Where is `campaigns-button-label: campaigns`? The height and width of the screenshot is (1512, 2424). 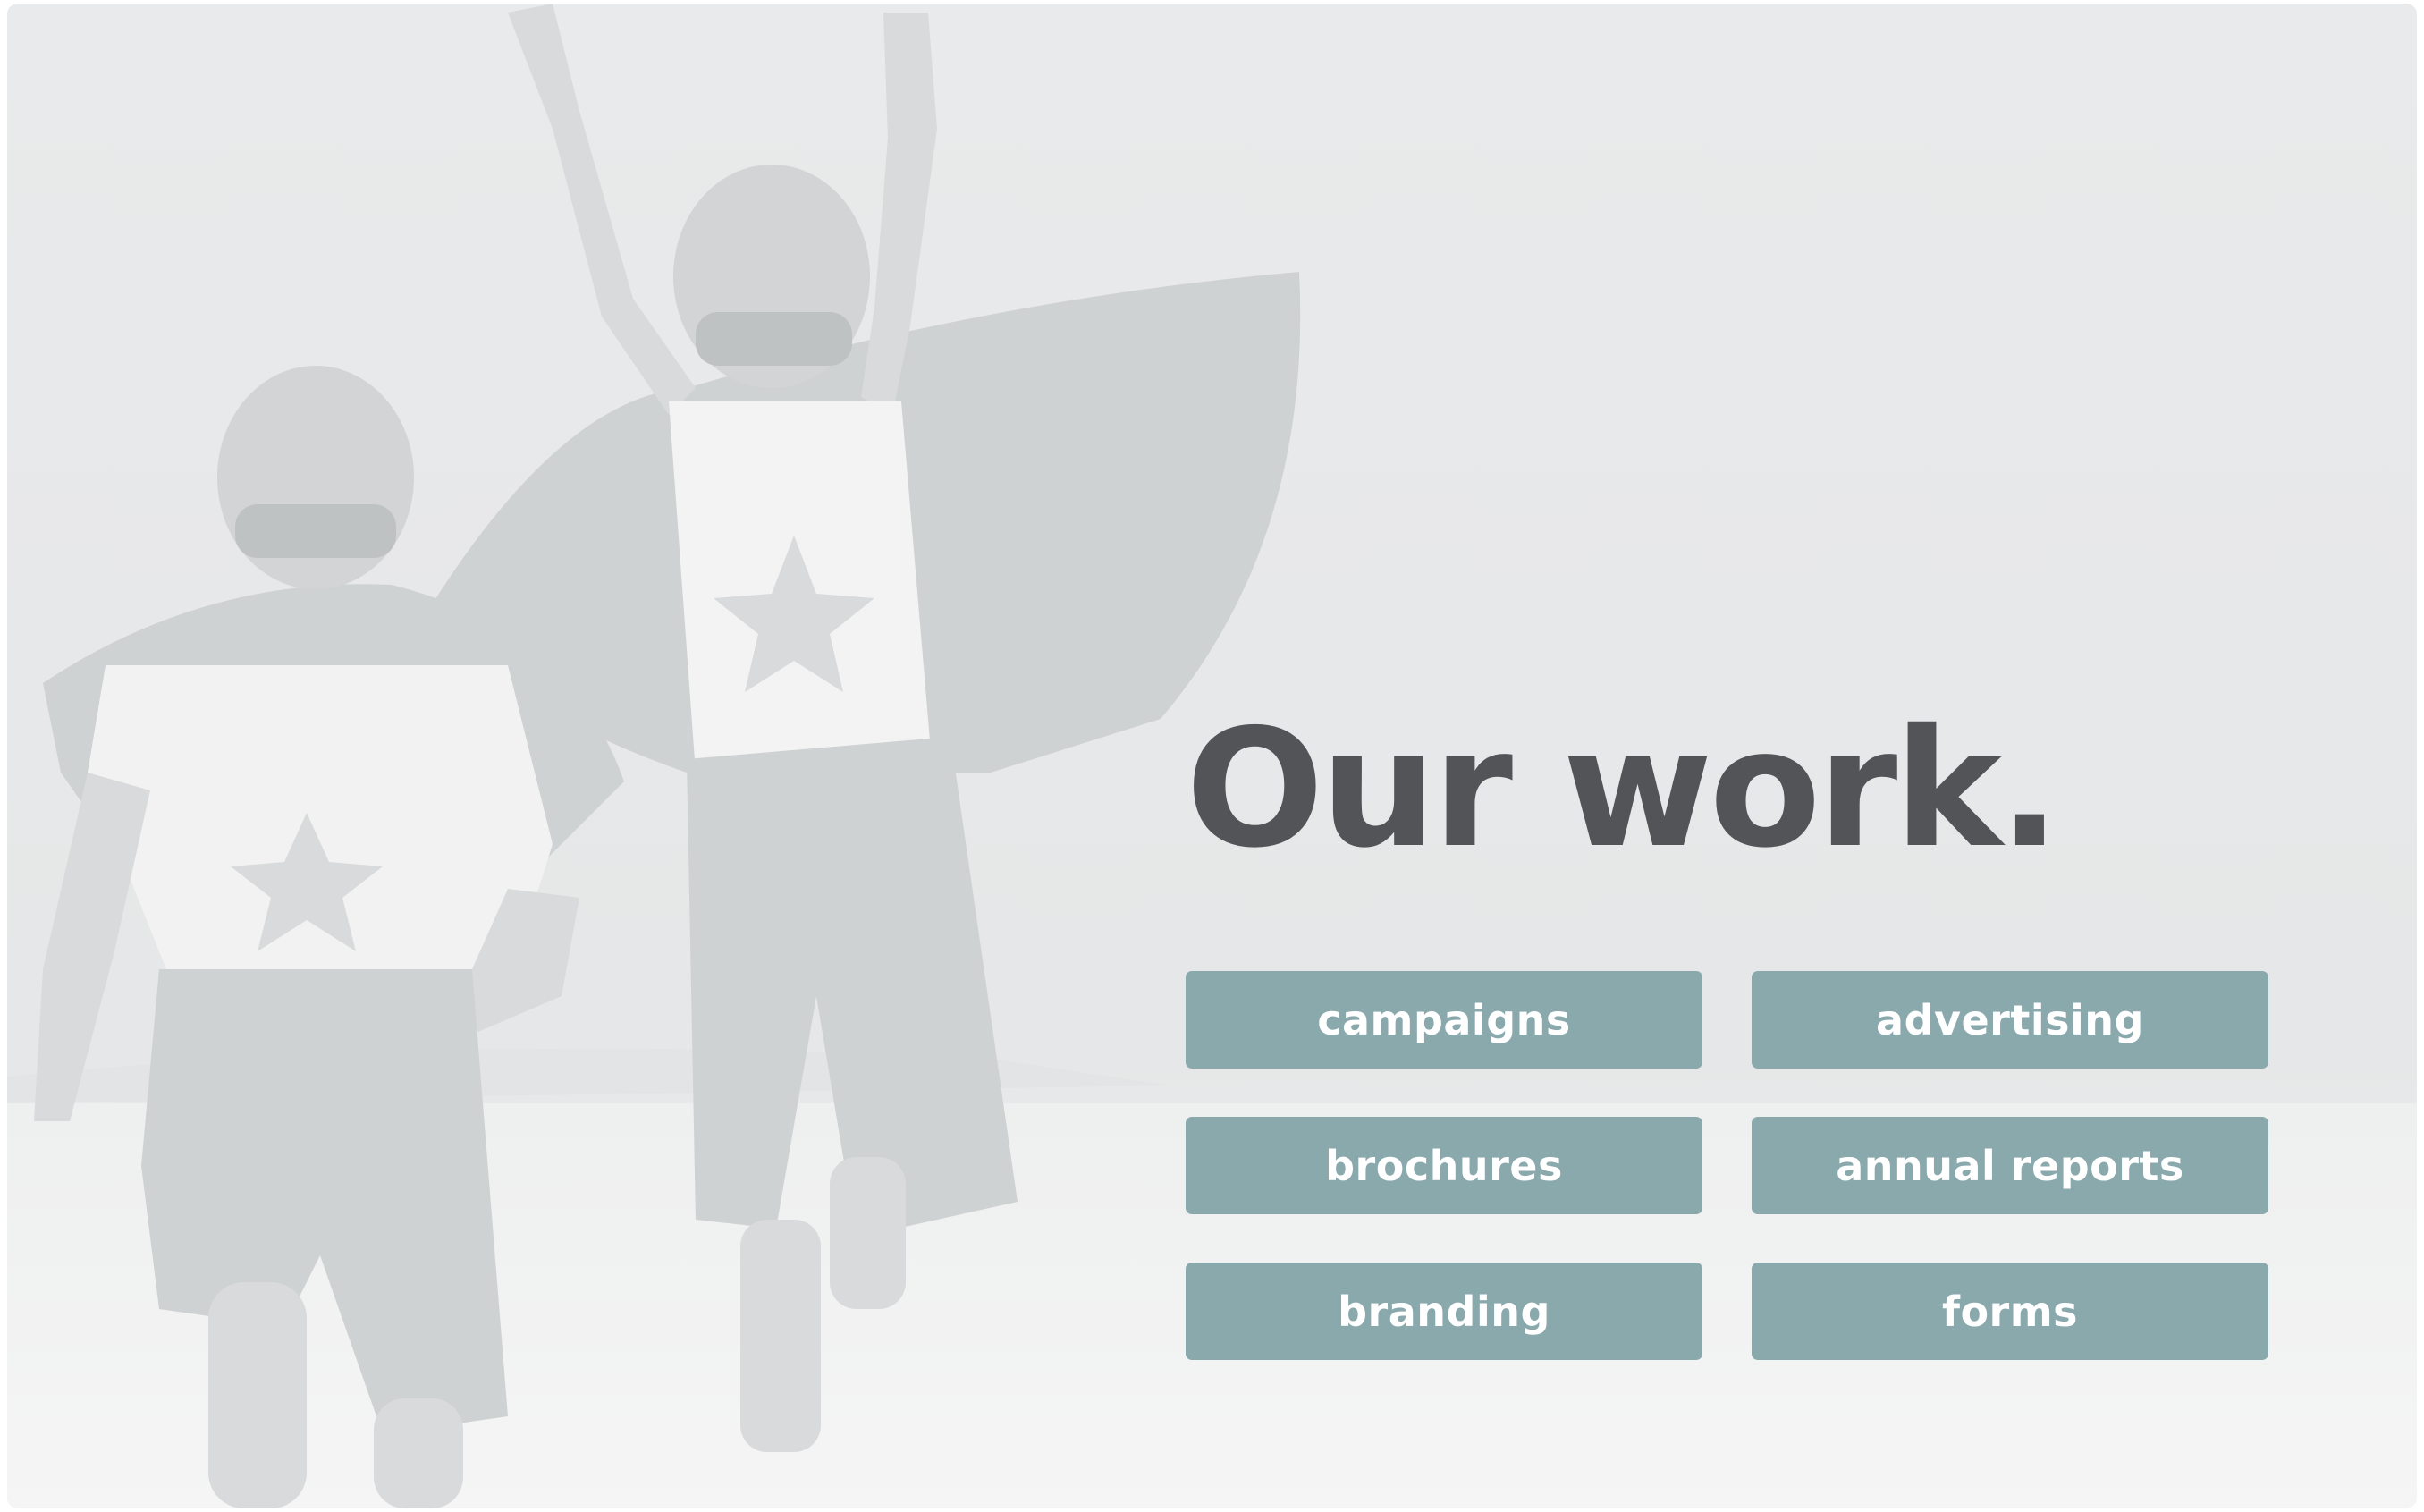 campaigns-button-label: campaigns is located at coordinates (1444, 1020).